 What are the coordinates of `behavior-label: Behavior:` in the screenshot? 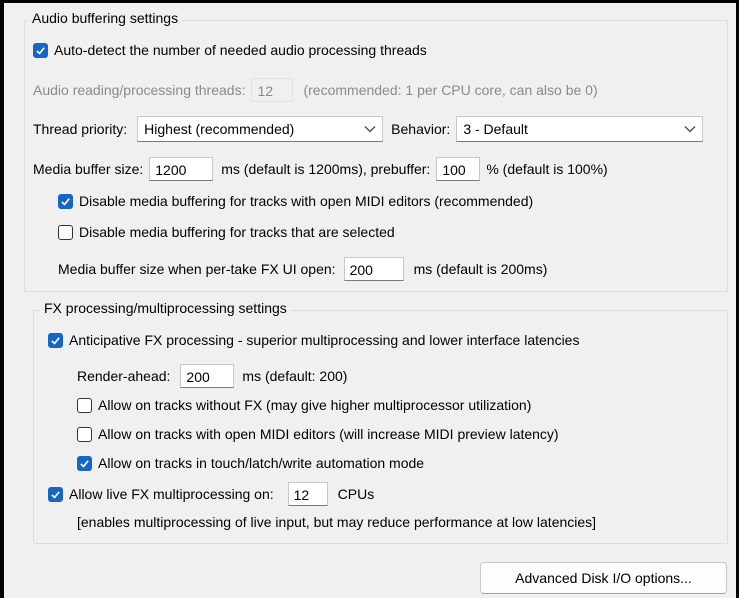 It's located at (421, 129).